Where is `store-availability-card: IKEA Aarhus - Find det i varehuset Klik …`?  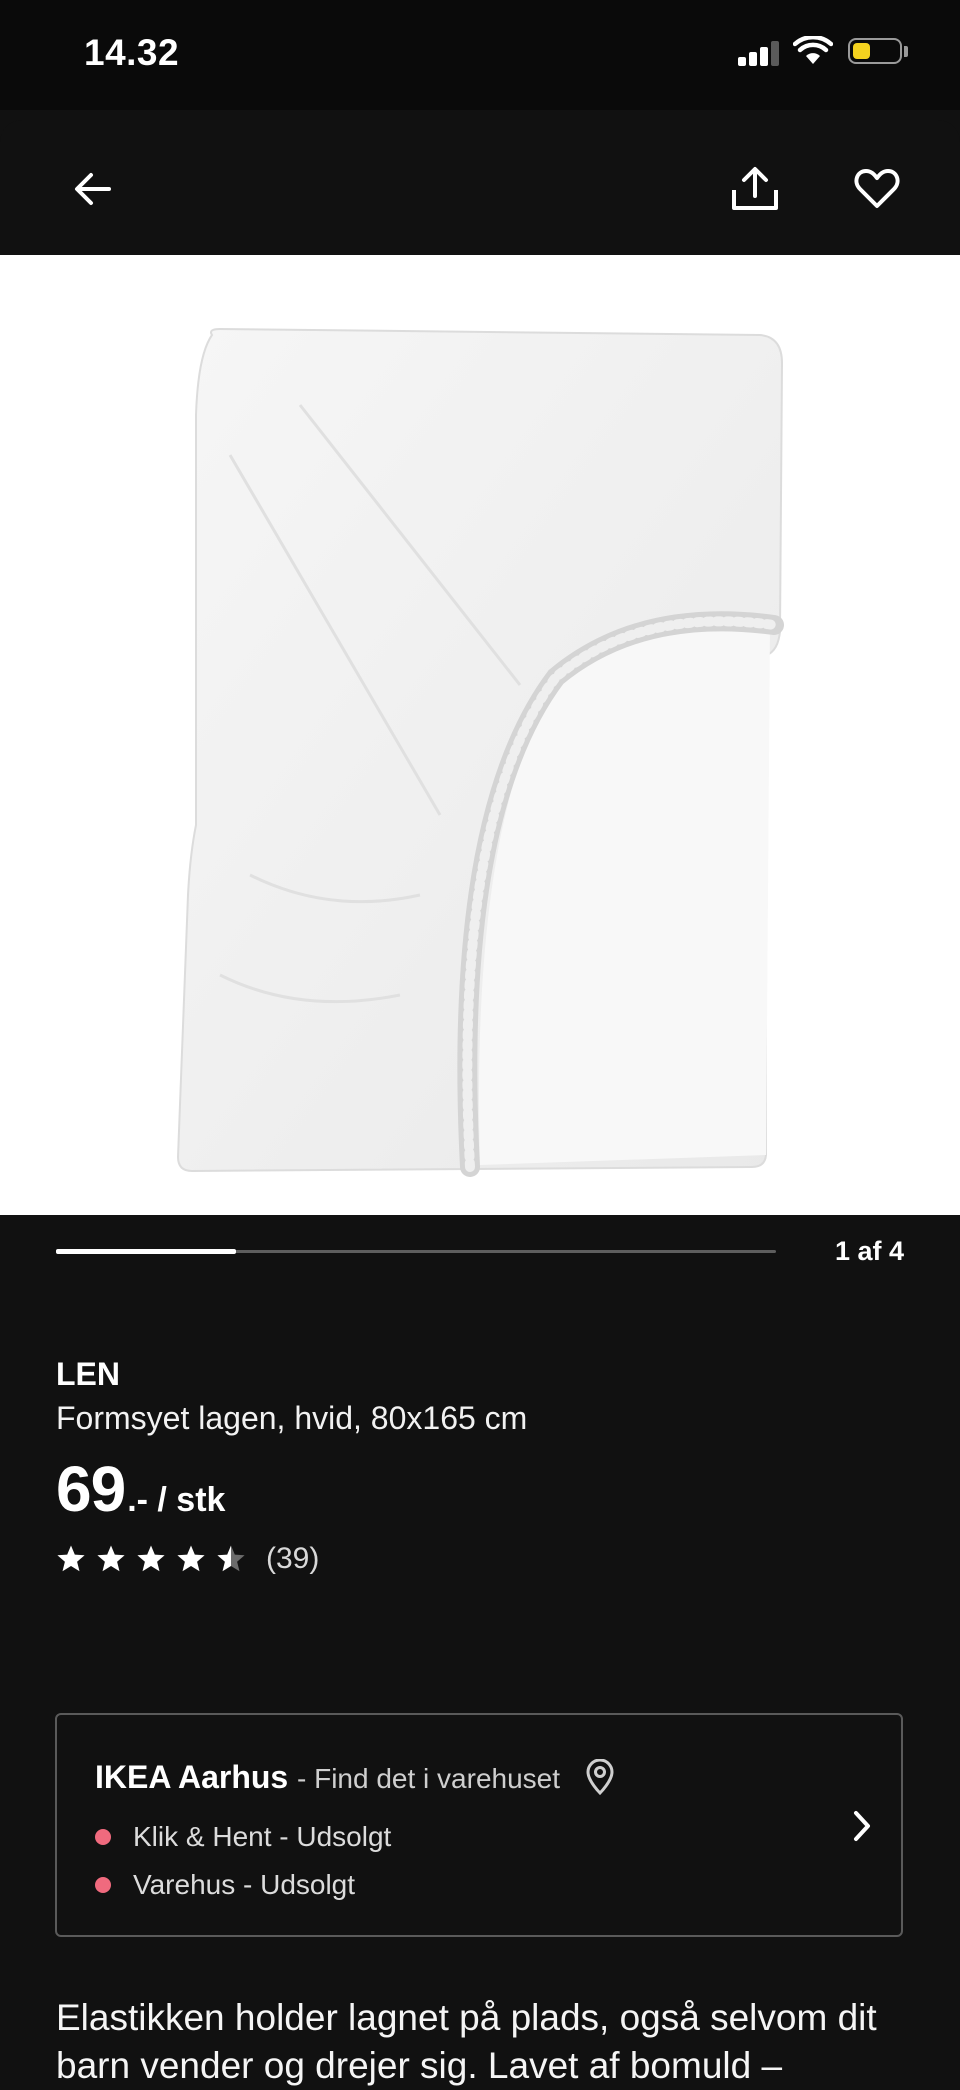
store-availability-card: IKEA Aarhus - Find det i varehuset Klik … is located at coordinates (479, 1825).